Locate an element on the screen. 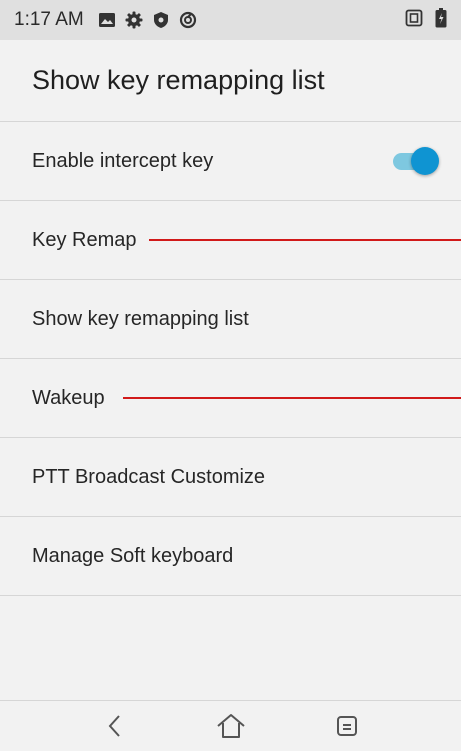  toggle-thumb is located at coordinates (425, 161).